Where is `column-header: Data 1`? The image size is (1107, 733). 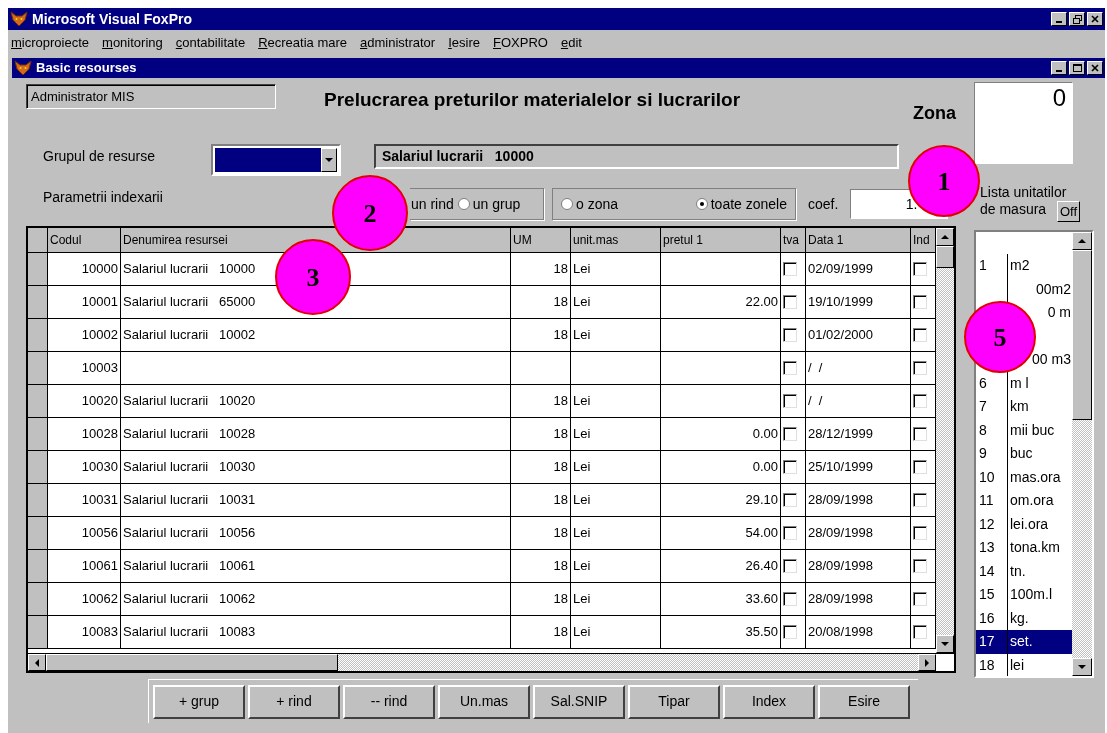
column-header: Data 1 is located at coordinates (858, 240).